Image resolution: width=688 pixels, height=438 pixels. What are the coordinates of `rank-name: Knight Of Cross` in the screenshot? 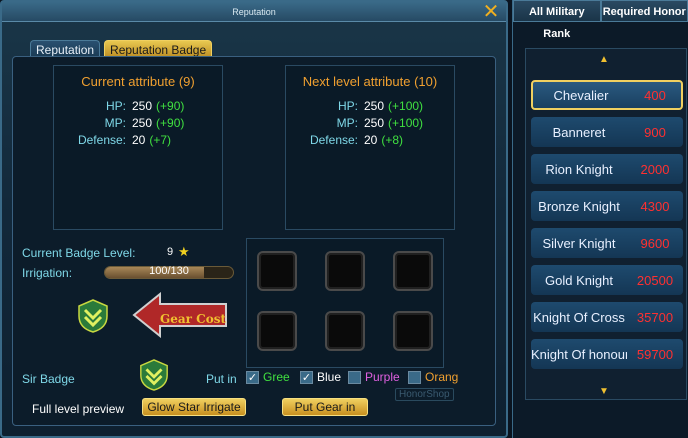 It's located at (579, 317).